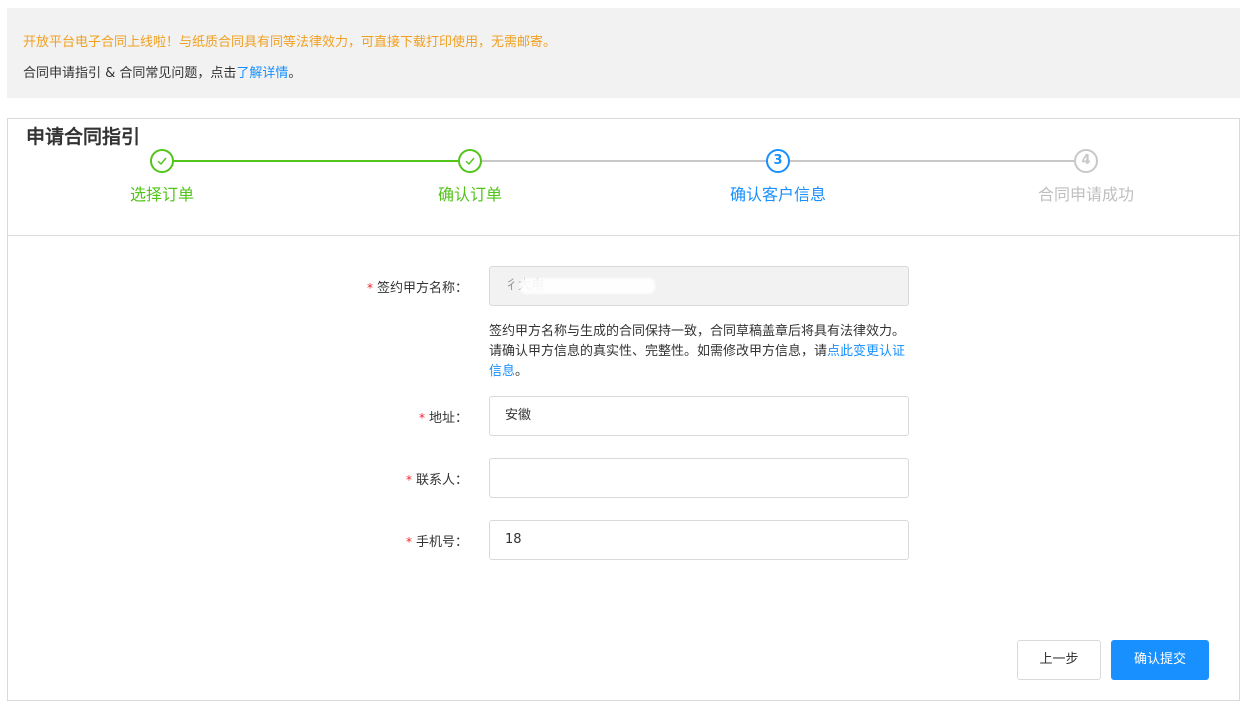 The image size is (1250, 711). What do you see at coordinates (441, 542) in the screenshot?
I see `phone-label-text: 手机号：` at bounding box center [441, 542].